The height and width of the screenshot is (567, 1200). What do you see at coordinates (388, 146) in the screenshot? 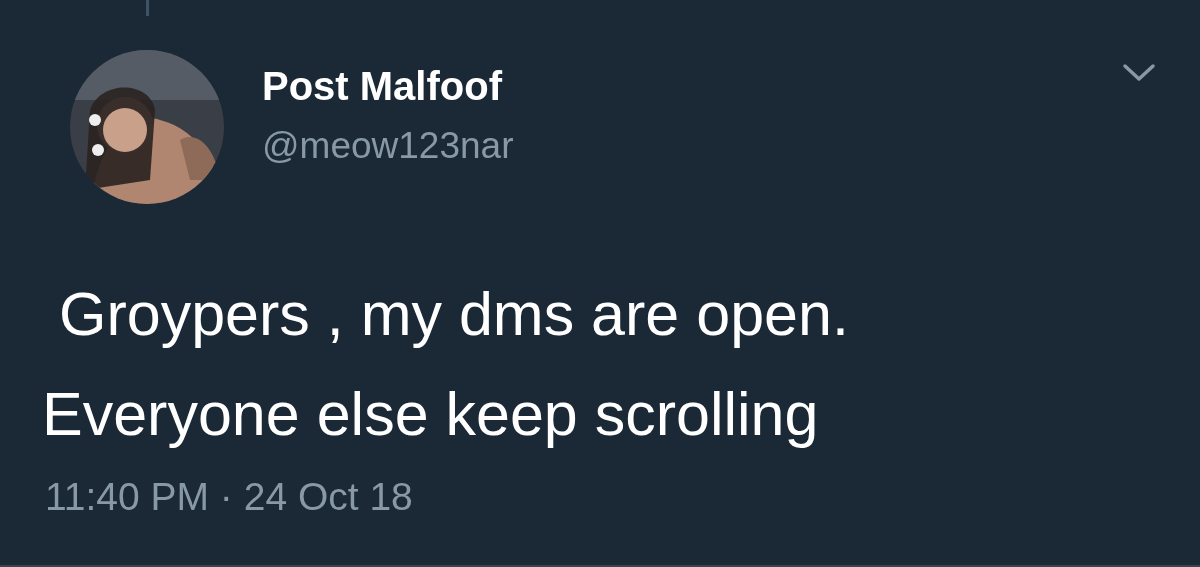
I see `author-handle: @meow123nar` at bounding box center [388, 146].